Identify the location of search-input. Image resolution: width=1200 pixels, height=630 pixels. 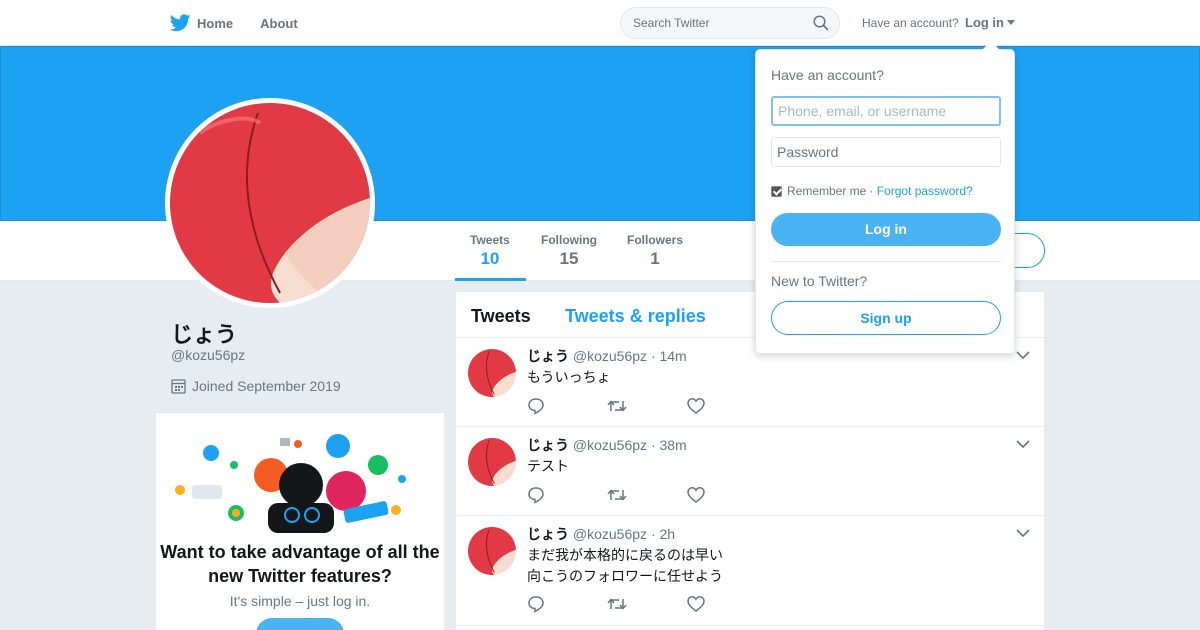
(711, 23).